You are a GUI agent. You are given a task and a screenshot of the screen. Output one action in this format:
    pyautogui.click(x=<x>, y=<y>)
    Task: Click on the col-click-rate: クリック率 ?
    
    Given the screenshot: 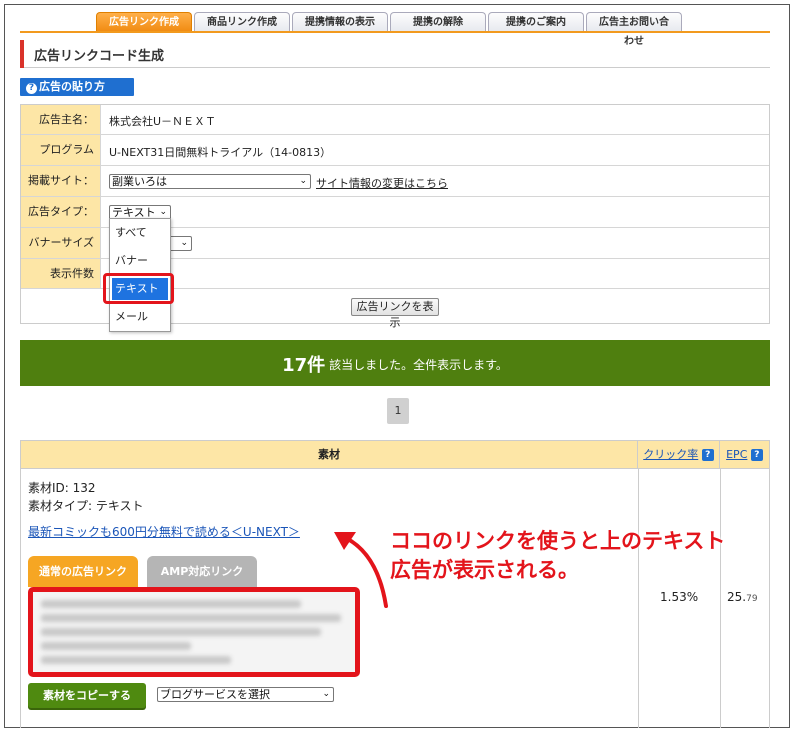 What is the action you would take?
    pyautogui.click(x=679, y=455)
    